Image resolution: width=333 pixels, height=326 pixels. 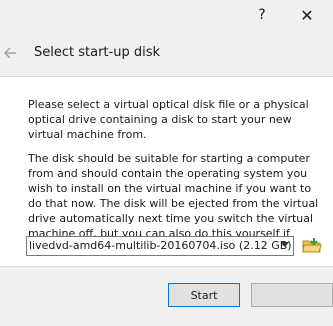 I want to click on chevron-down-icon, so click(x=285, y=244).